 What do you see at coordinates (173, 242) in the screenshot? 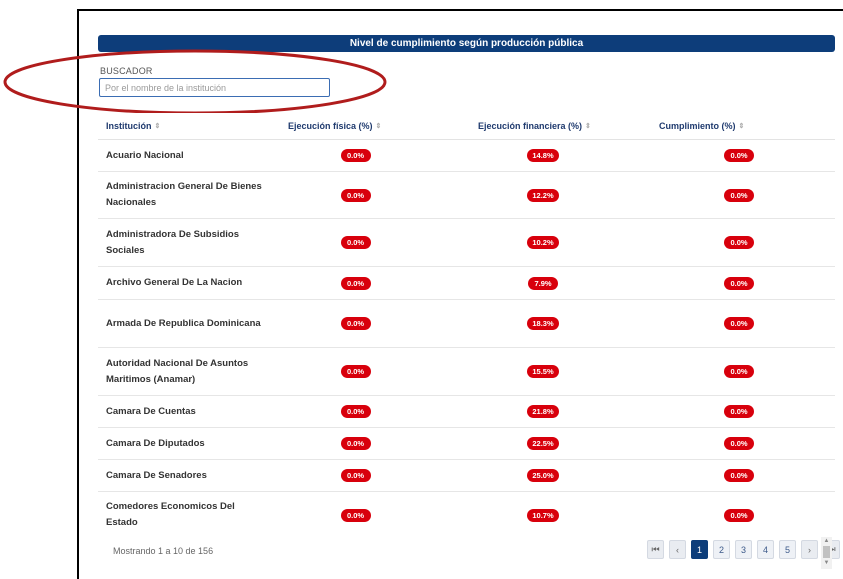
I see `institution-name: Administradora De Subsidios Sociales` at bounding box center [173, 242].